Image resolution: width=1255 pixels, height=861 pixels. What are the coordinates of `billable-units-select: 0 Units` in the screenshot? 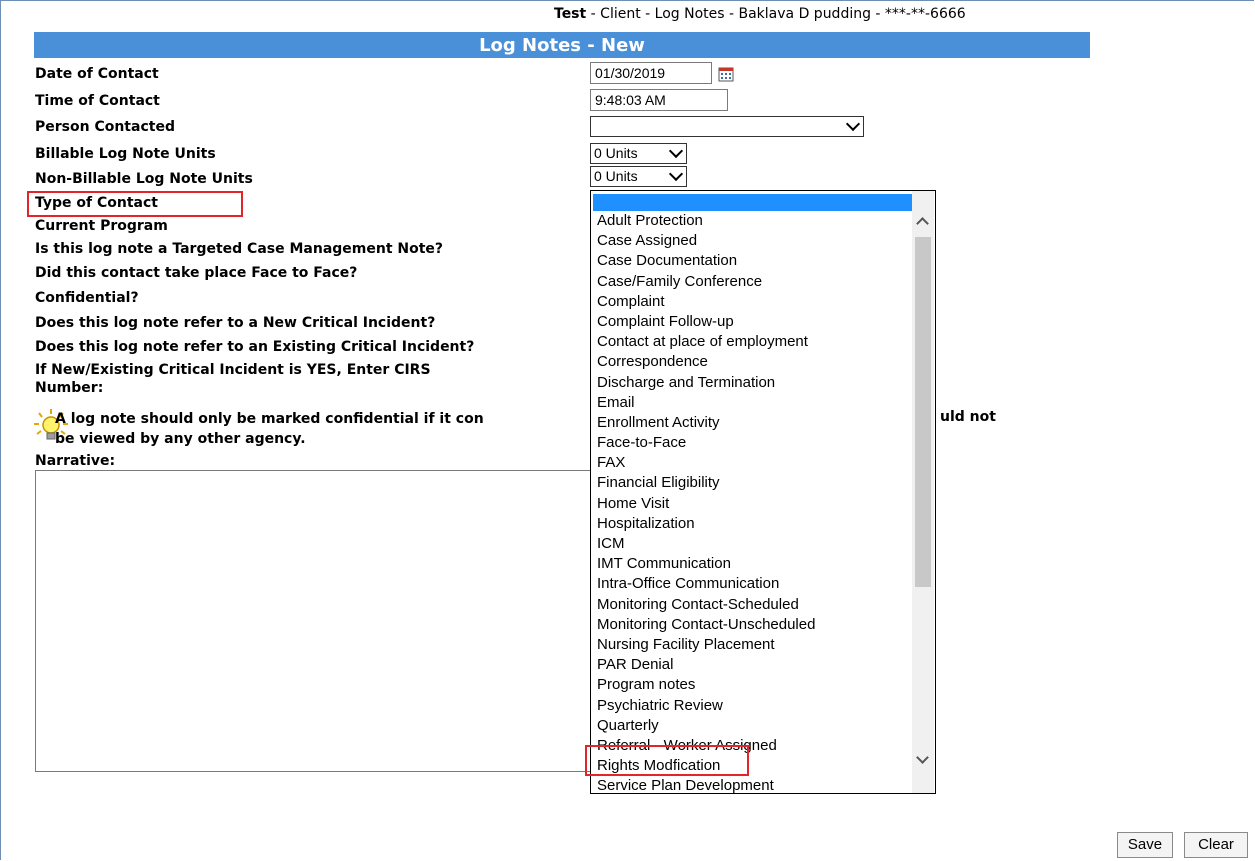 It's located at (638, 153).